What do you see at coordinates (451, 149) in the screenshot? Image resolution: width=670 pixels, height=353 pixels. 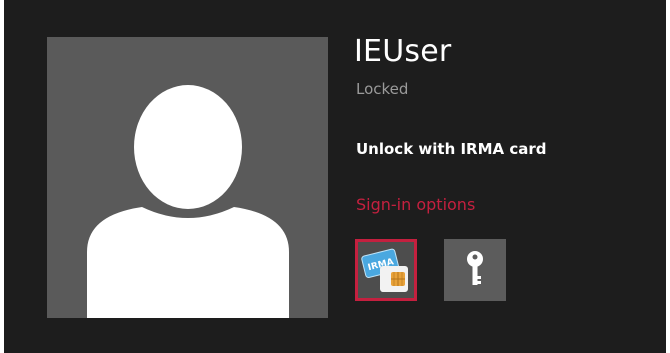 I see `unlock-prompt: Unlock with IRMA card` at bounding box center [451, 149].